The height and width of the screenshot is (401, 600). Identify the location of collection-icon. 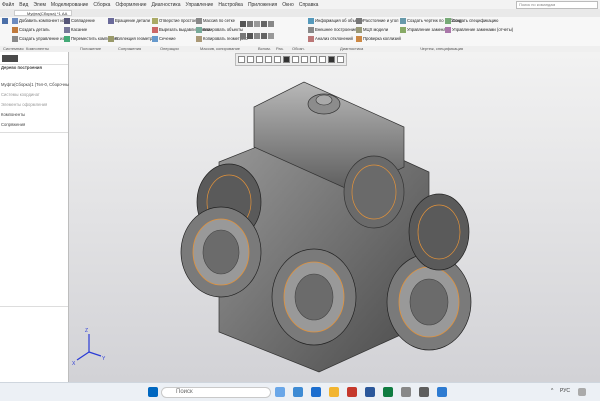
(111, 39).